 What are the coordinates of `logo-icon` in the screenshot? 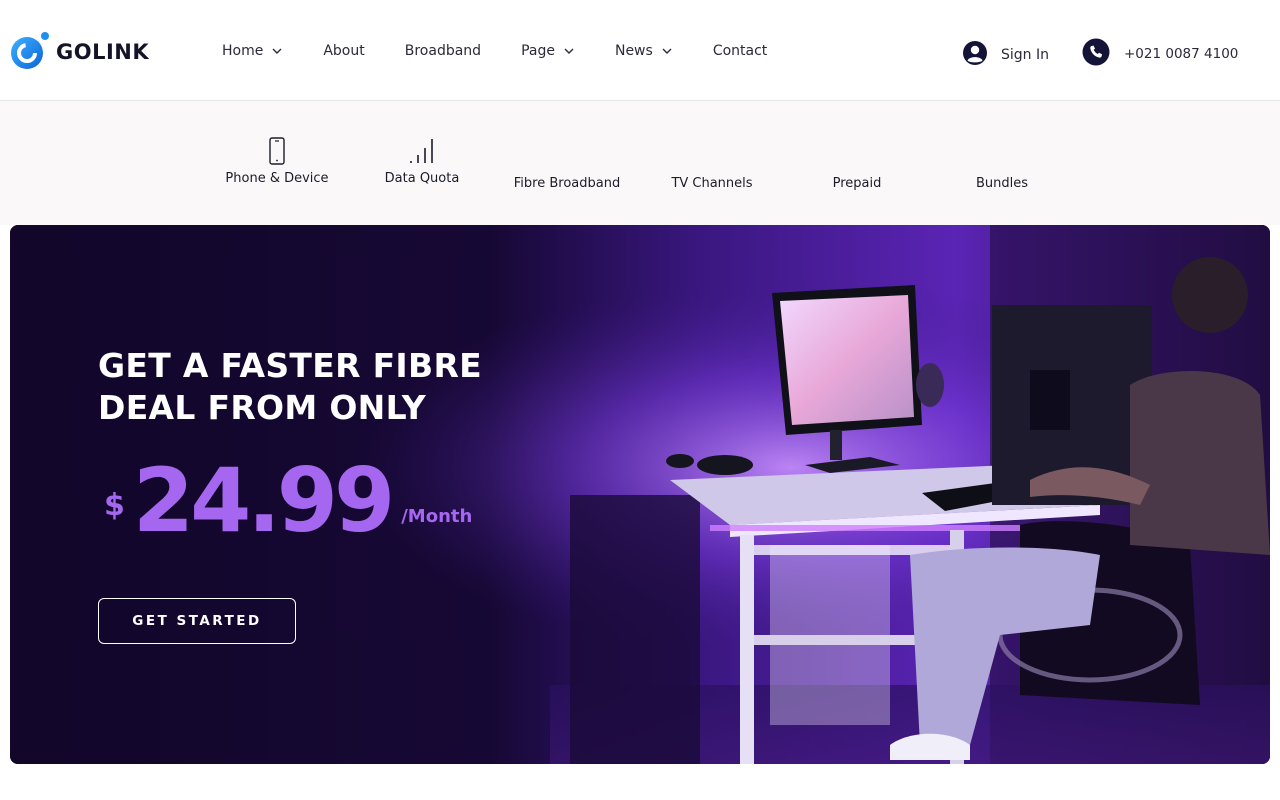 It's located at (30, 52).